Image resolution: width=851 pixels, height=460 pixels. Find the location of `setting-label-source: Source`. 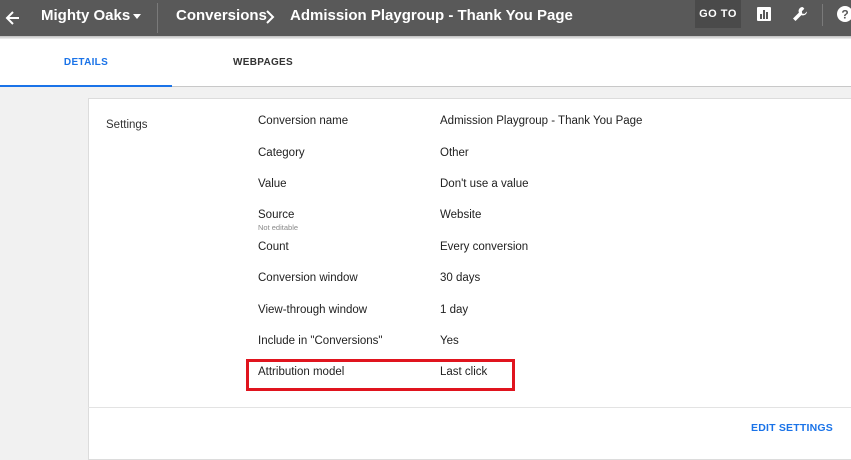

setting-label-source: Source is located at coordinates (276, 215).